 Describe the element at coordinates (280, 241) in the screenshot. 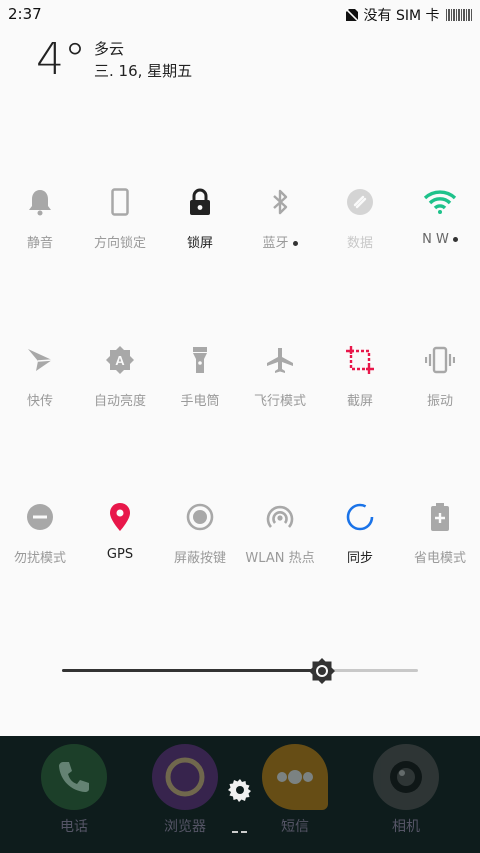

I see `tile-label: 蓝牙` at that location.